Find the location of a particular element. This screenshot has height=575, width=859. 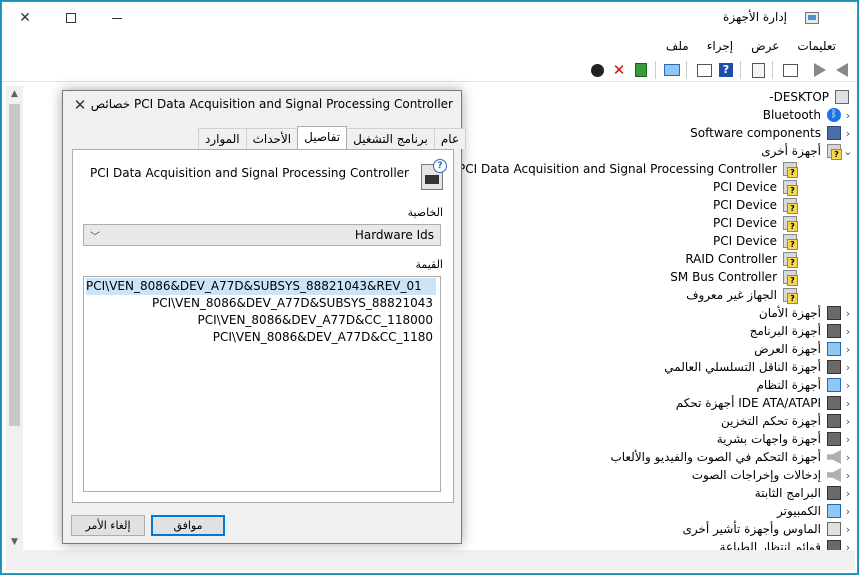

tab-resources: الموارد is located at coordinates (222, 138).